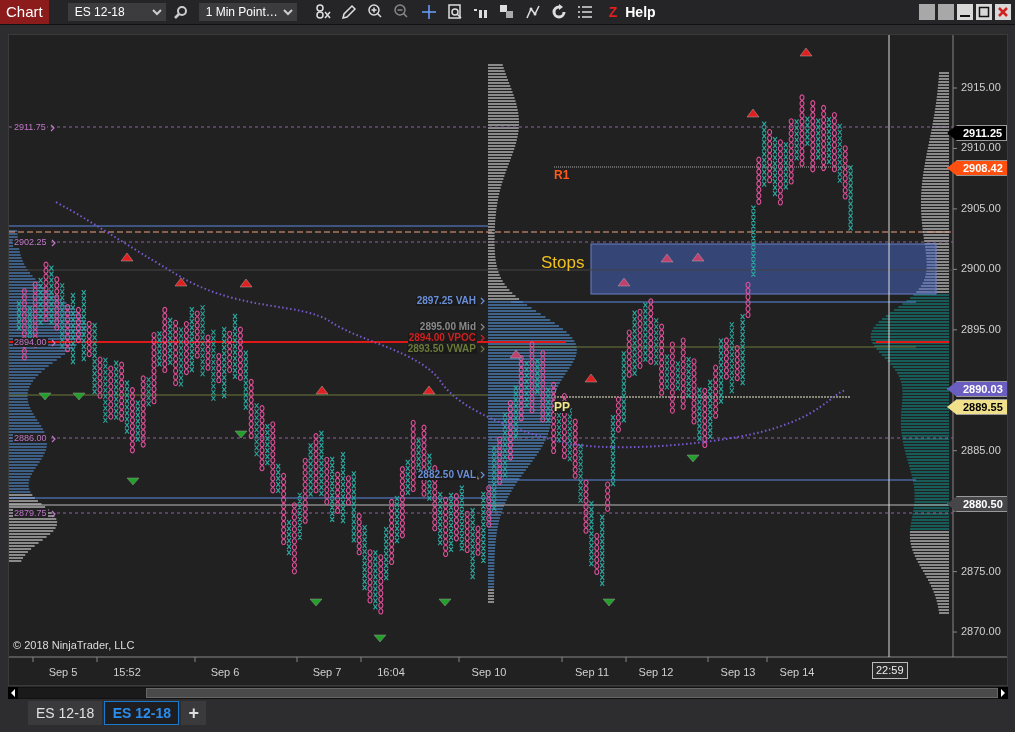 Image resolution: width=1015 pixels, height=732 pixels. What do you see at coordinates (977, 504) in the screenshot?
I see `price-badge: 2880.50` at bounding box center [977, 504].